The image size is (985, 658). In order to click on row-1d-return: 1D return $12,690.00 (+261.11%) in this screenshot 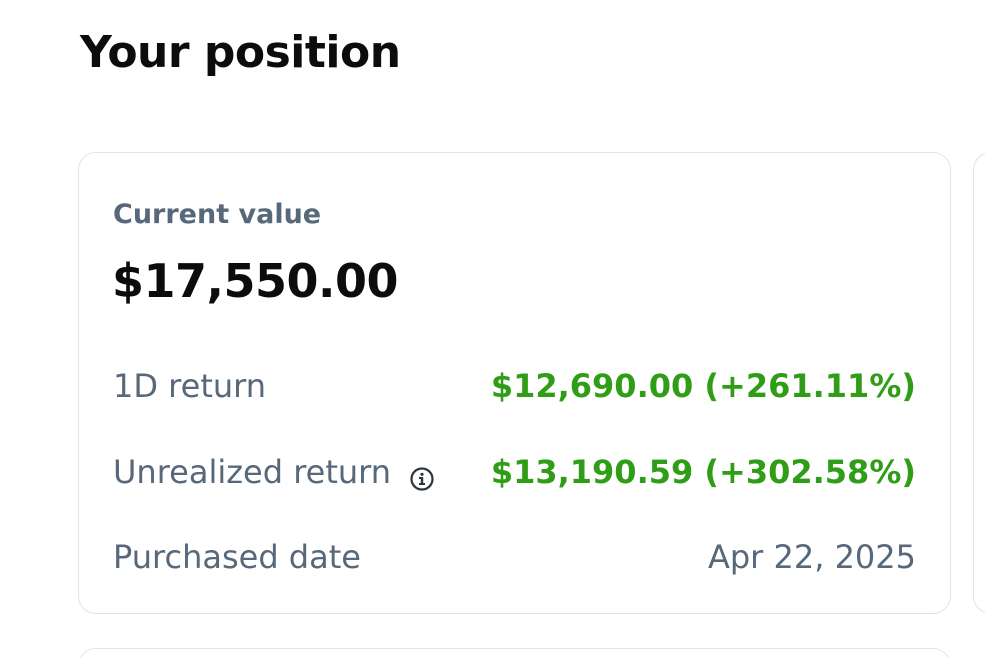, I will do `click(514, 386)`.